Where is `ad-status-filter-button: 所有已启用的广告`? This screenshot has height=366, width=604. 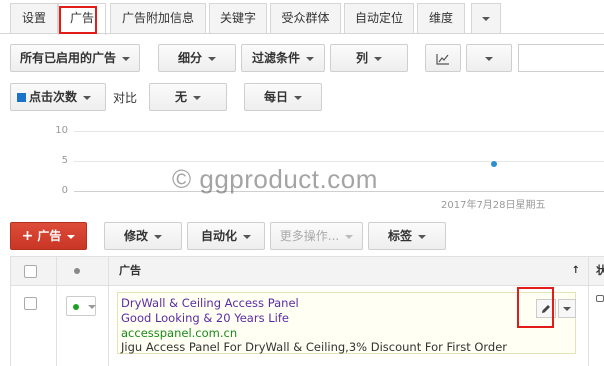
ad-status-filter-button: 所有已启用的广告 is located at coordinates (75, 58).